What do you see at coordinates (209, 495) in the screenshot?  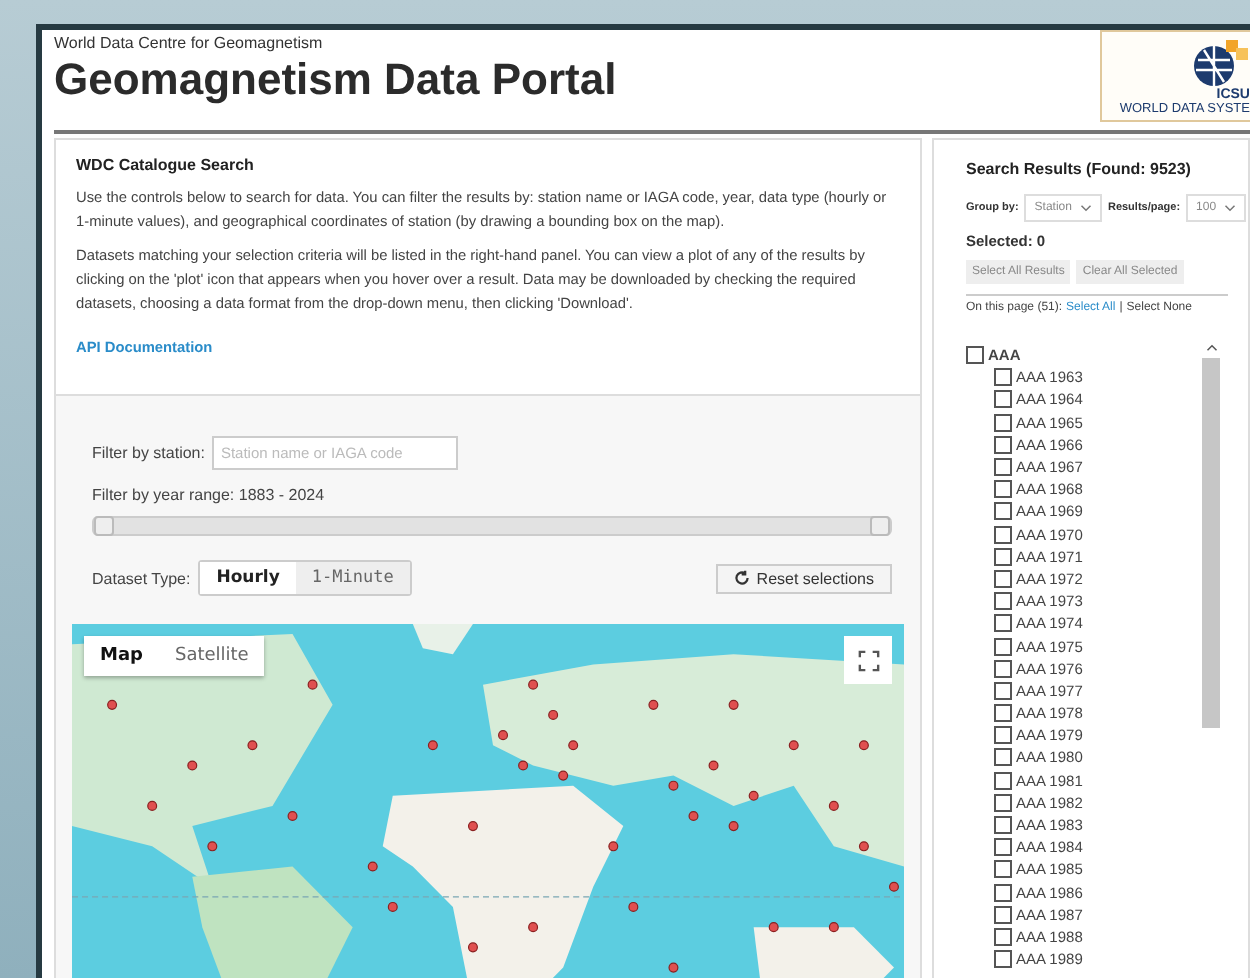 I see `year-range-label: Filter by year range: 1883 - 2024` at bounding box center [209, 495].